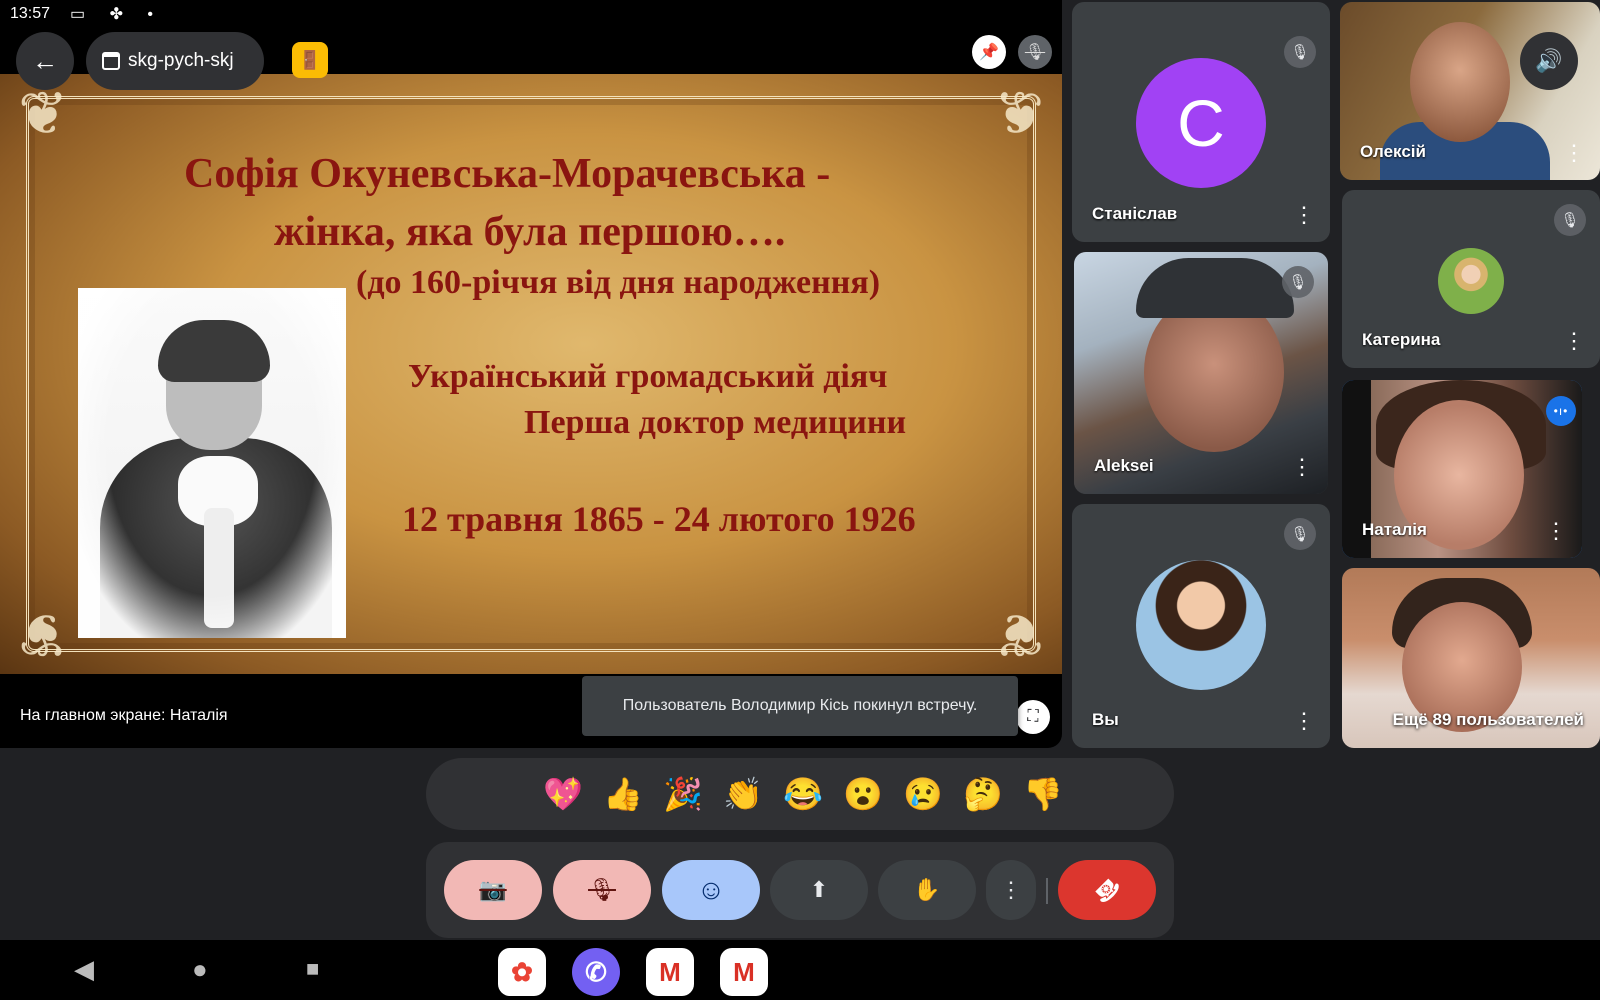 This screenshot has height=1000, width=1600. What do you see at coordinates (530, 232) in the screenshot?
I see `slide-title-line2: жінка, яка була першою….` at bounding box center [530, 232].